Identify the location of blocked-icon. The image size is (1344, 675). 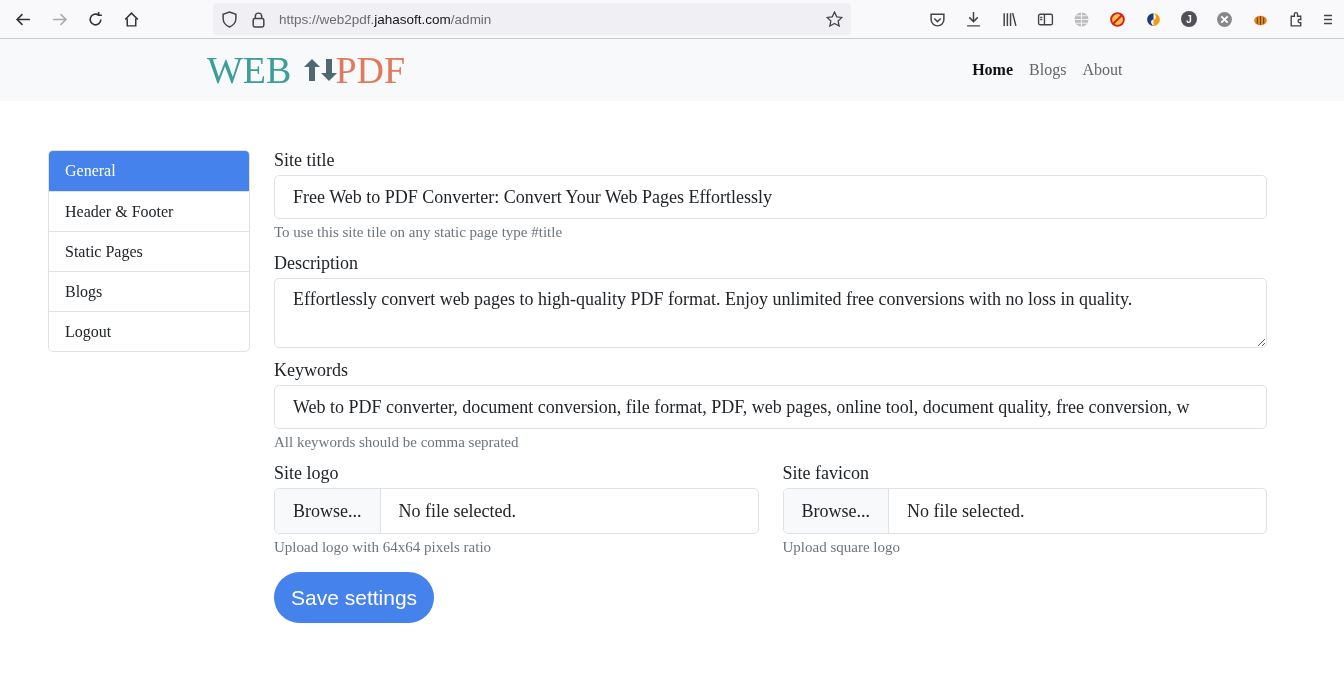
(1117, 19).